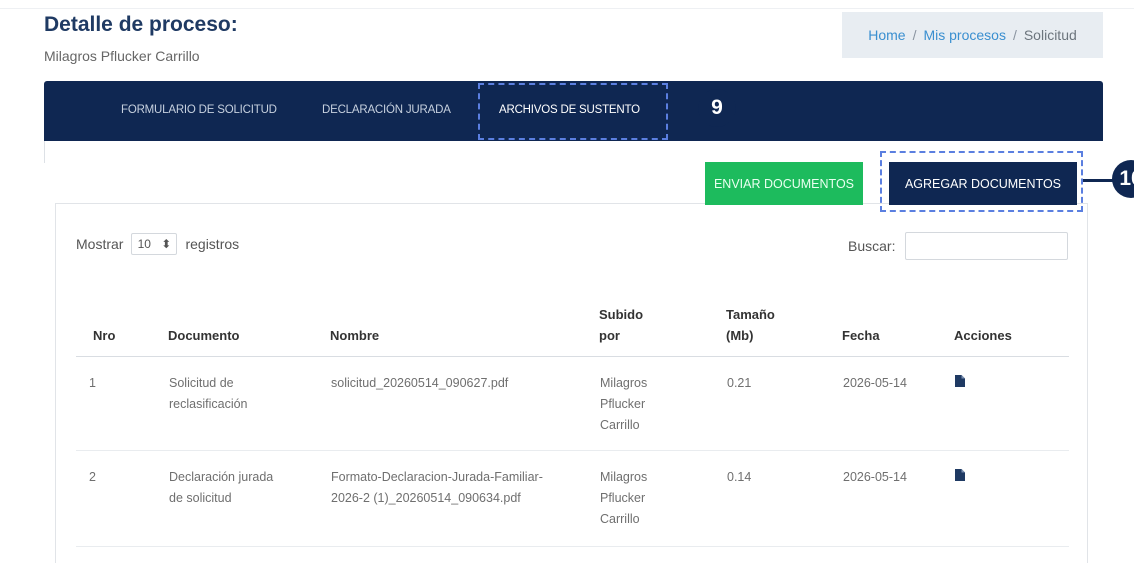  What do you see at coordinates (166, 244) in the screenshot?
I see `select-arrows-icon: ⬍` at bounding box center [166, 244].